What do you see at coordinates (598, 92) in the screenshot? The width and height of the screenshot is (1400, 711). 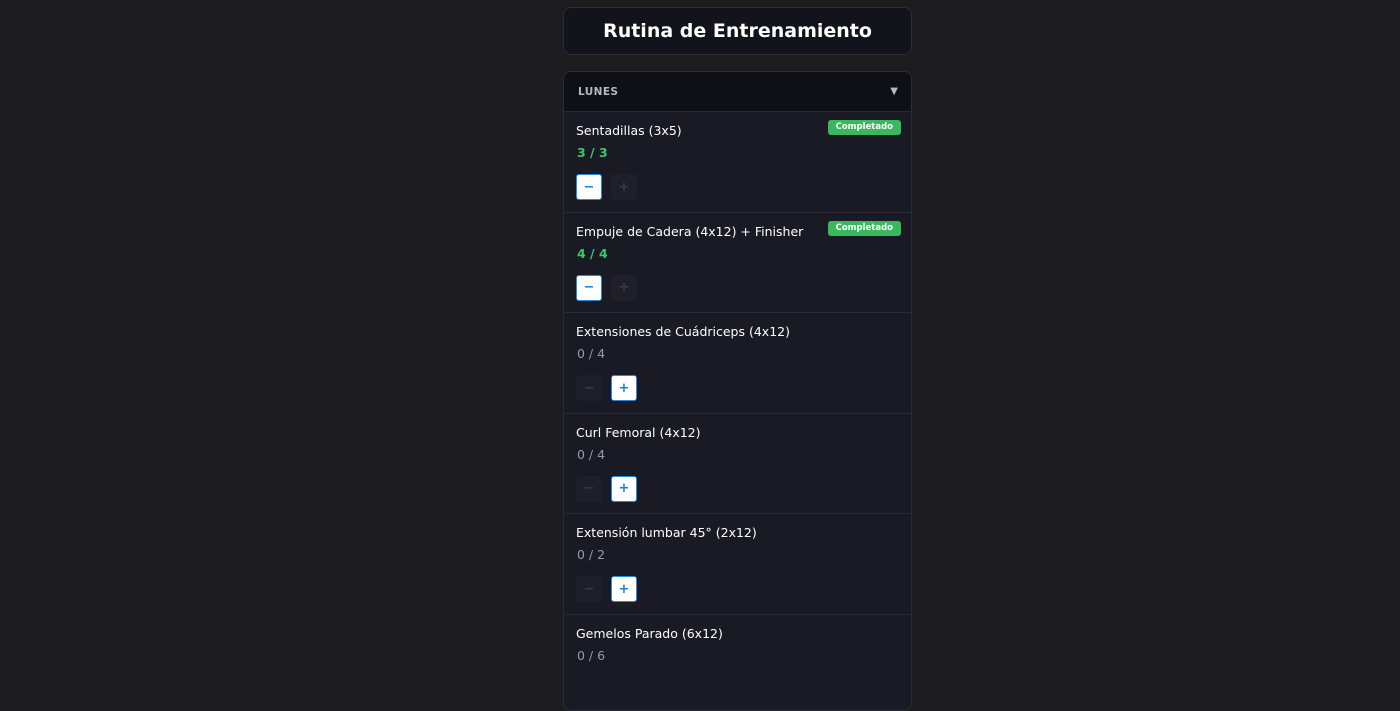 I see `day-label: LUNES` at bounding box center [598, 92].